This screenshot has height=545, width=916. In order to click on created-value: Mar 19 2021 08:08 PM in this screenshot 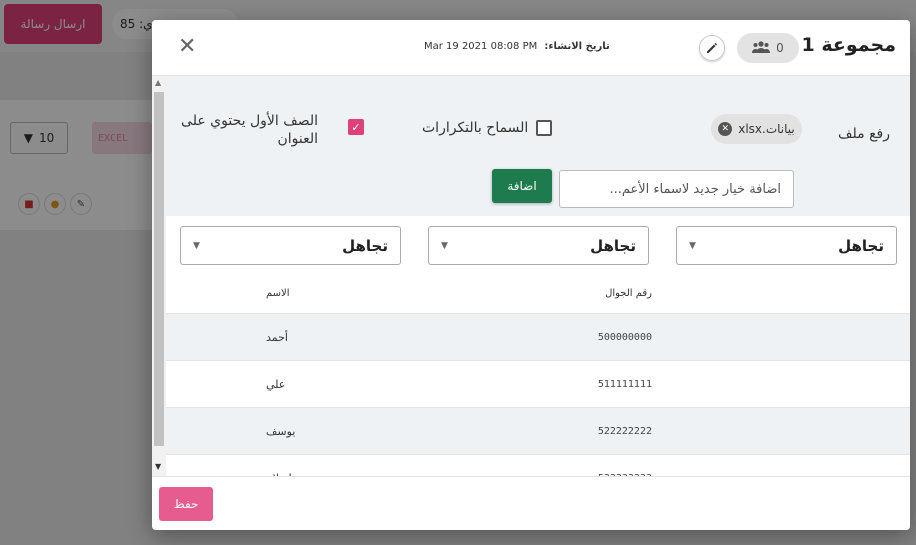, I will do `click(481, 46)`.